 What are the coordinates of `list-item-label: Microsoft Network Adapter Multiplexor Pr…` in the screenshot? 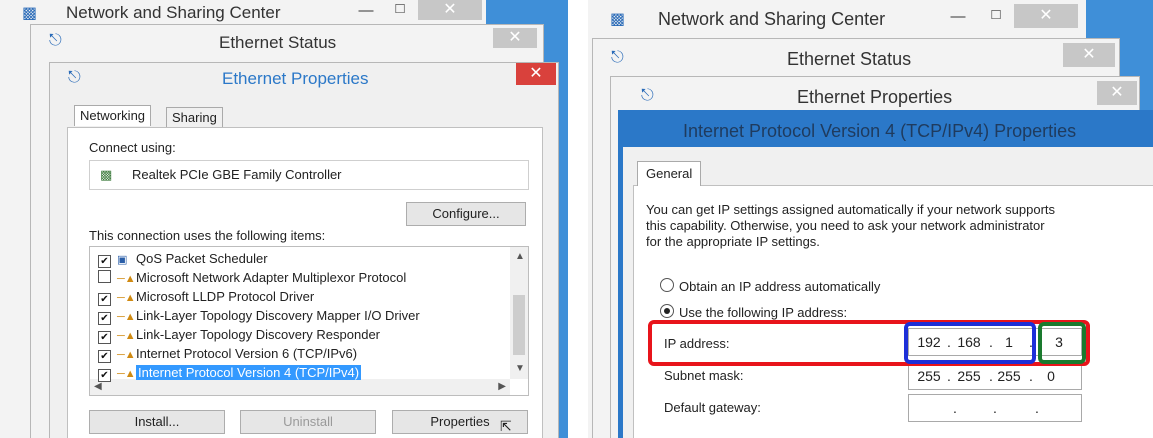 It's located at (271, 277).